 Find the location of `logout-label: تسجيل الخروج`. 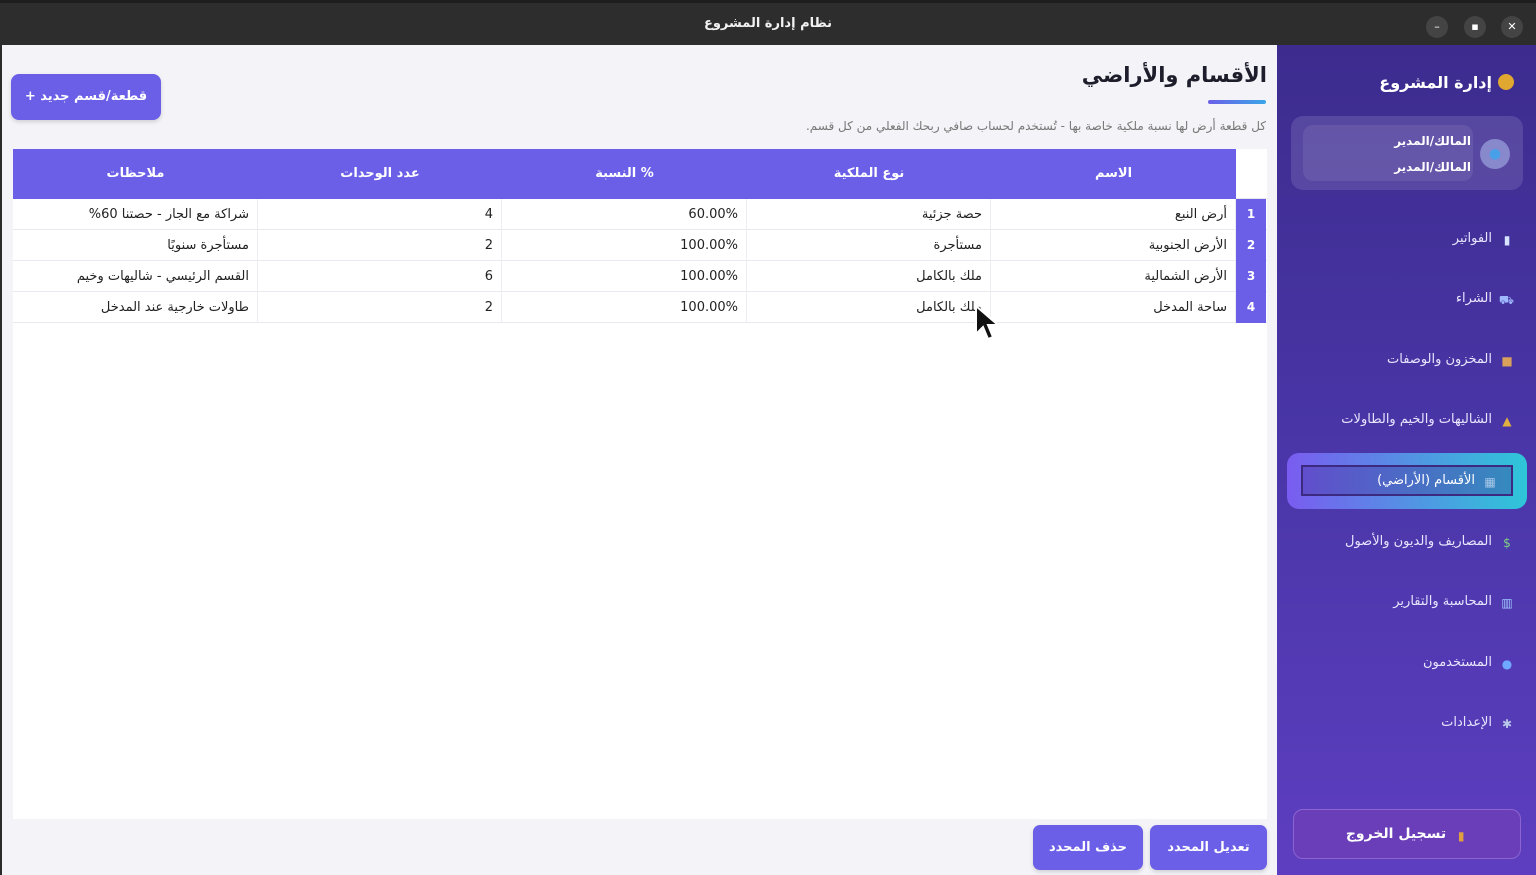

logout-label: تسجيل الخروج is located at coordinates (1396, 834).